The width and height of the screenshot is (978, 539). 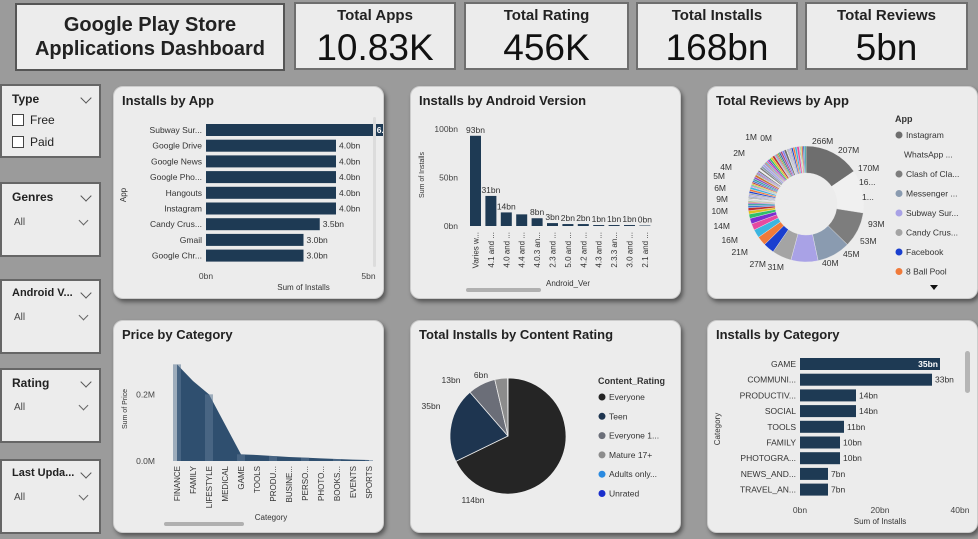 I want to click on data-label: 11bn, so click(x=856, y=427).